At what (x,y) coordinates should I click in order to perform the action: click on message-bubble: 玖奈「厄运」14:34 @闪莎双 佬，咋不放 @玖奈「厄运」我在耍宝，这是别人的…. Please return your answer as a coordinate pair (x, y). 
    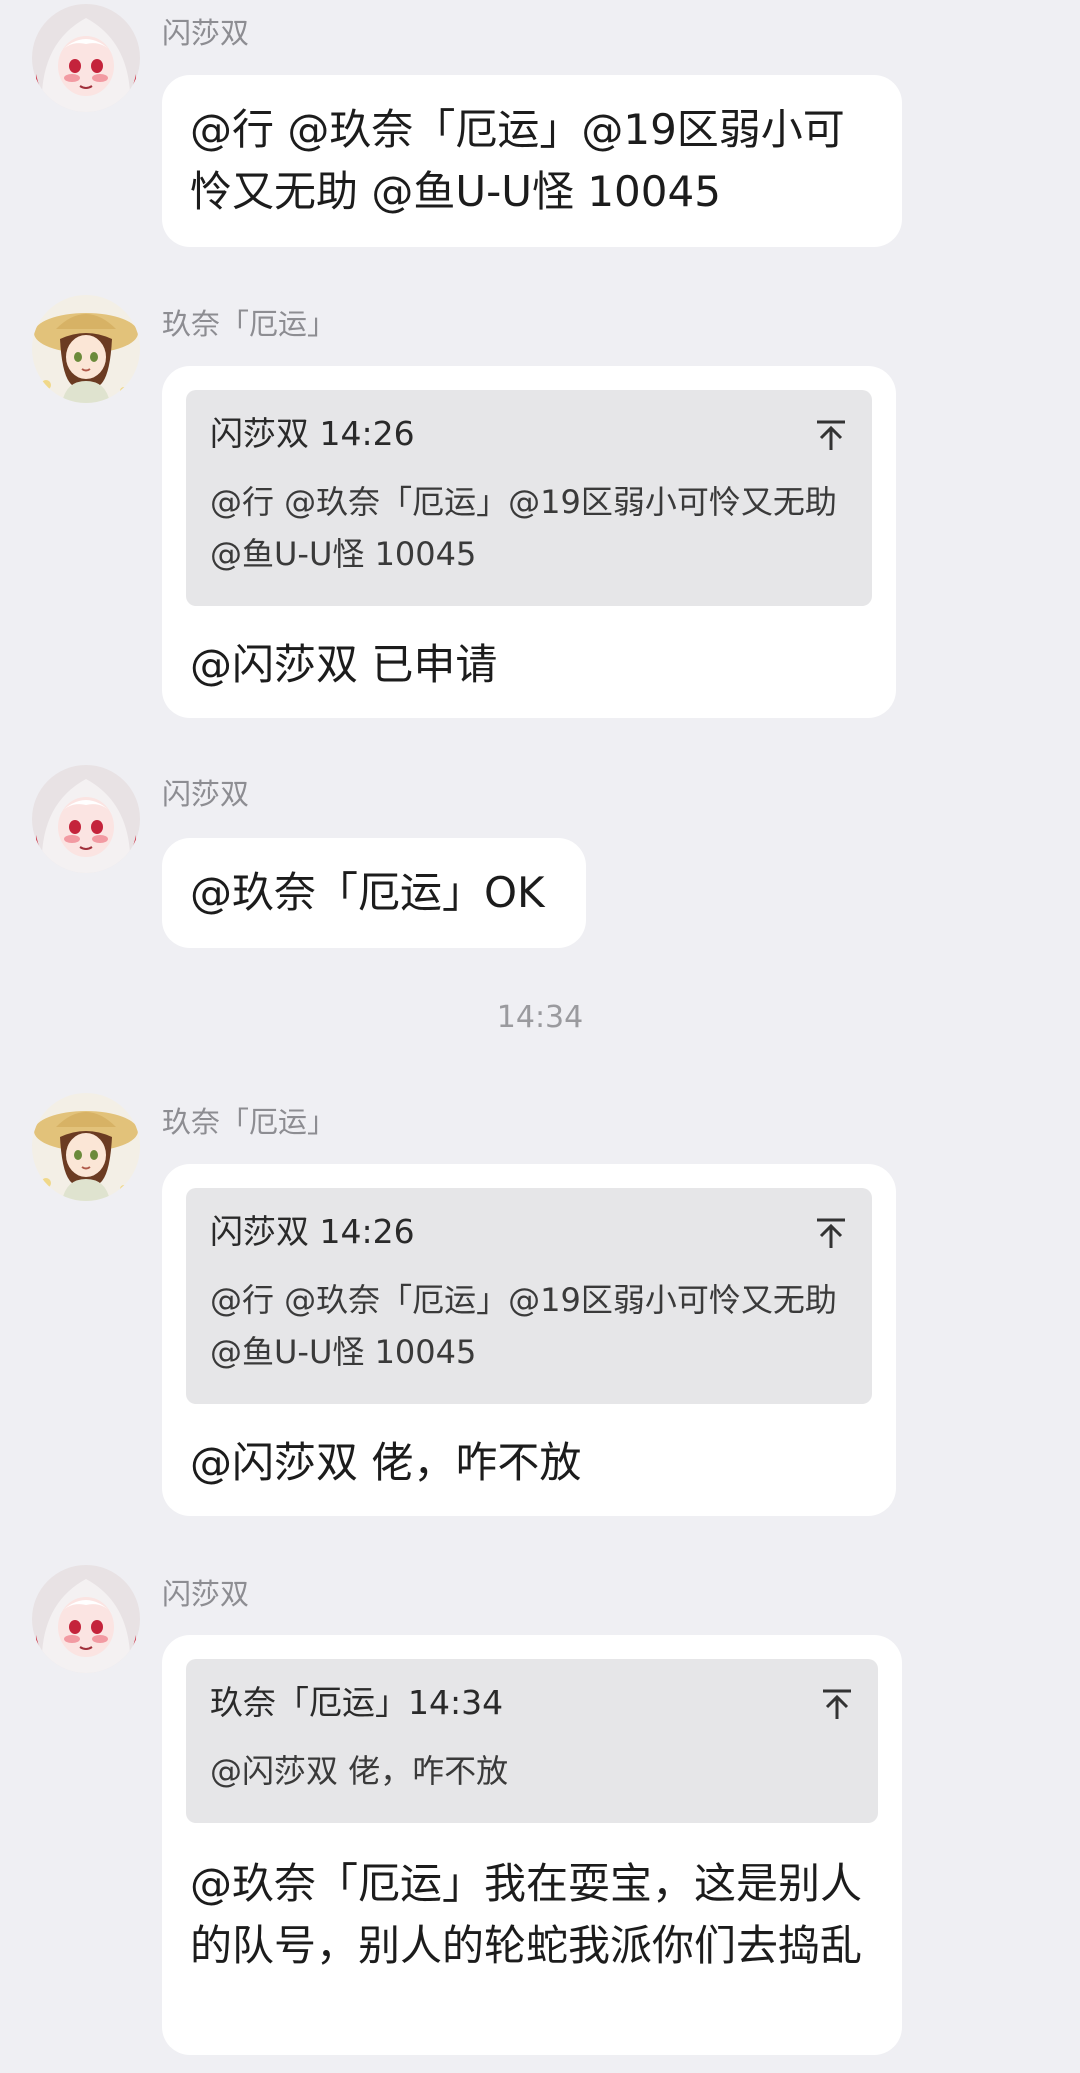
    Looking at the image, I should click on (532, 1845).